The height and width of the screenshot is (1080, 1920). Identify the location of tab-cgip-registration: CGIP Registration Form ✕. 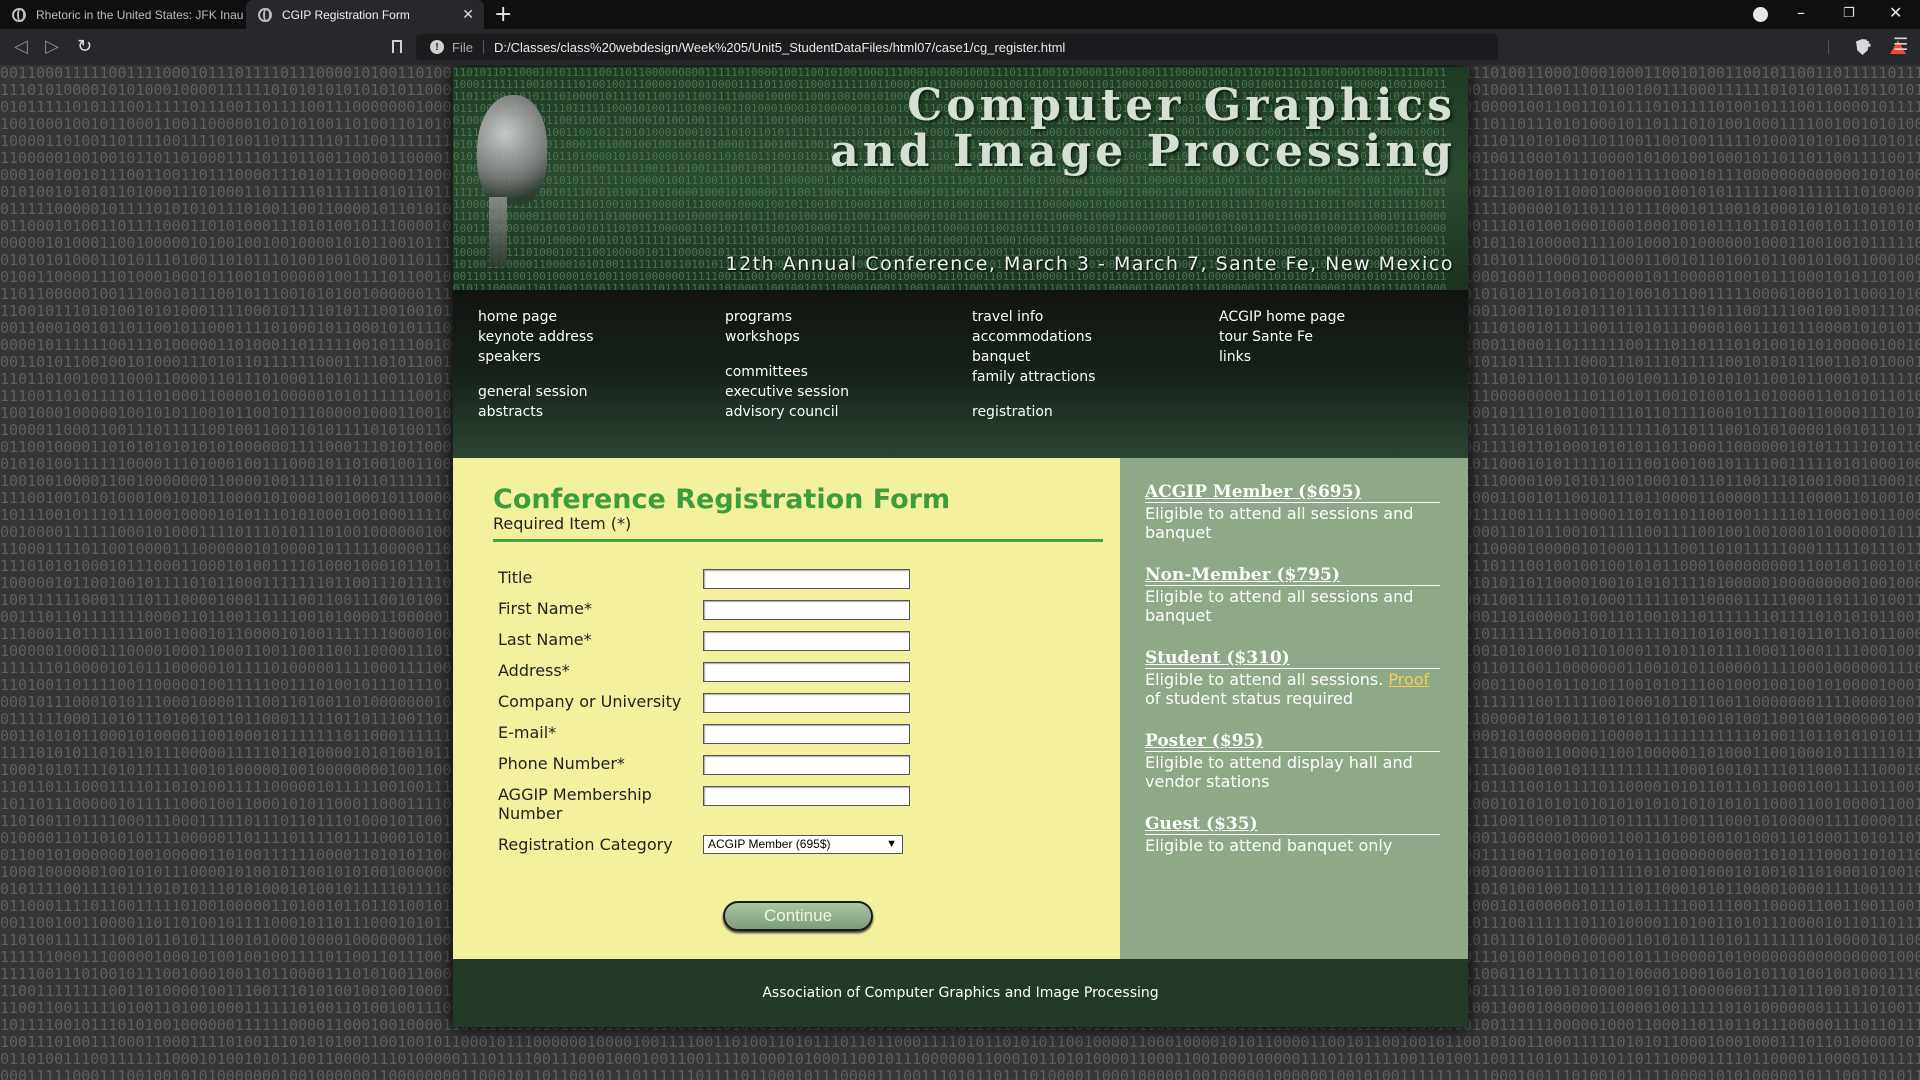
(365, 14).